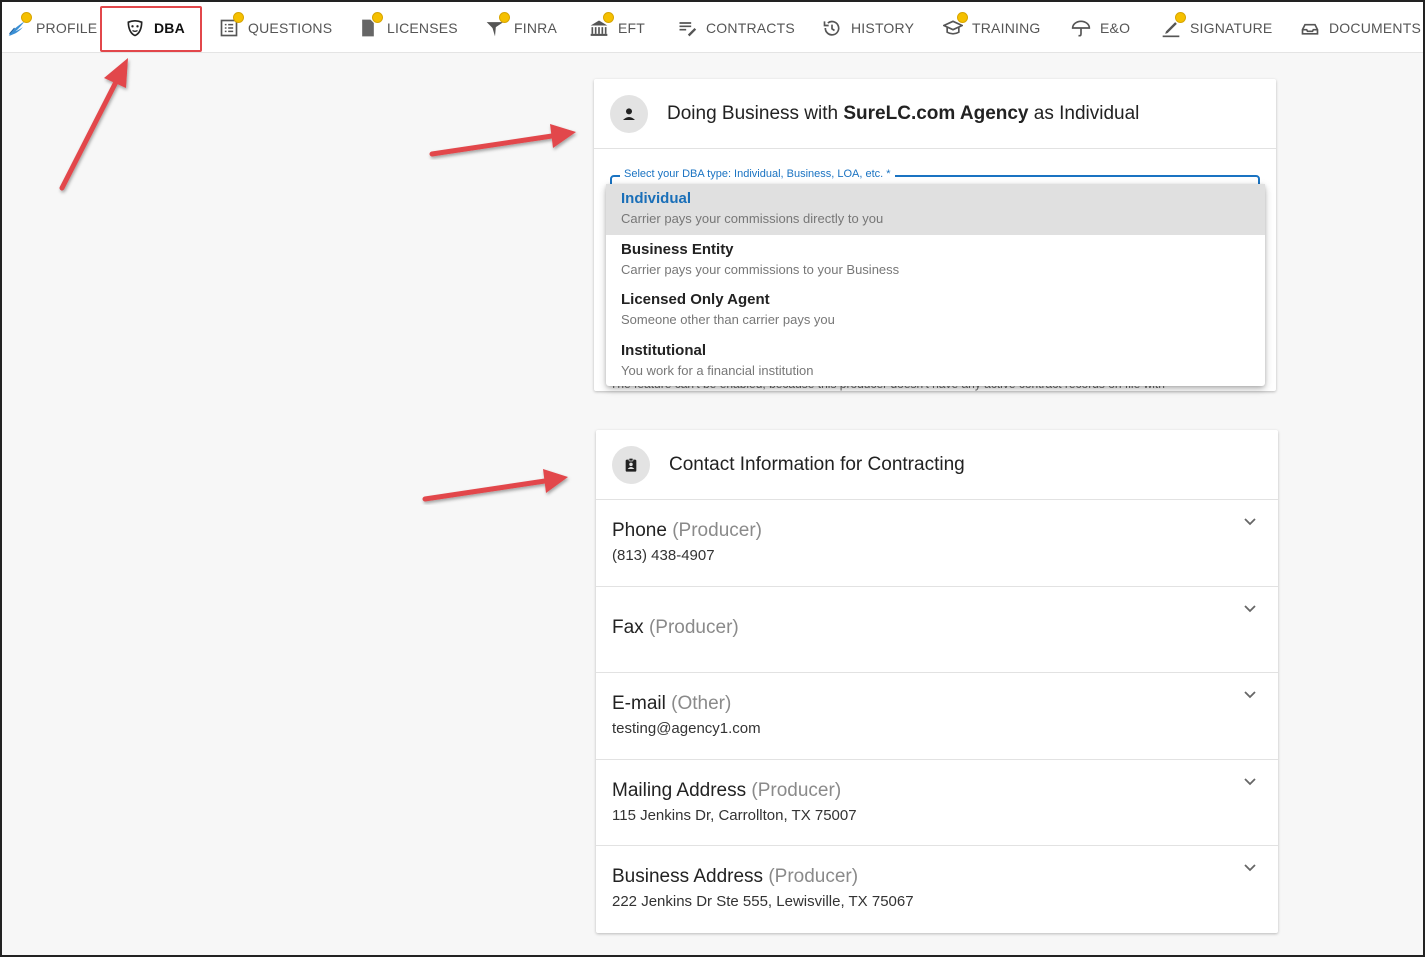 Image resolution: width=1425 pixels, height=957 pixels. What do you see at coordinates (688, 877) in the screenshot?
I see `row-label: Business Address` at bounding box center [688, 877].